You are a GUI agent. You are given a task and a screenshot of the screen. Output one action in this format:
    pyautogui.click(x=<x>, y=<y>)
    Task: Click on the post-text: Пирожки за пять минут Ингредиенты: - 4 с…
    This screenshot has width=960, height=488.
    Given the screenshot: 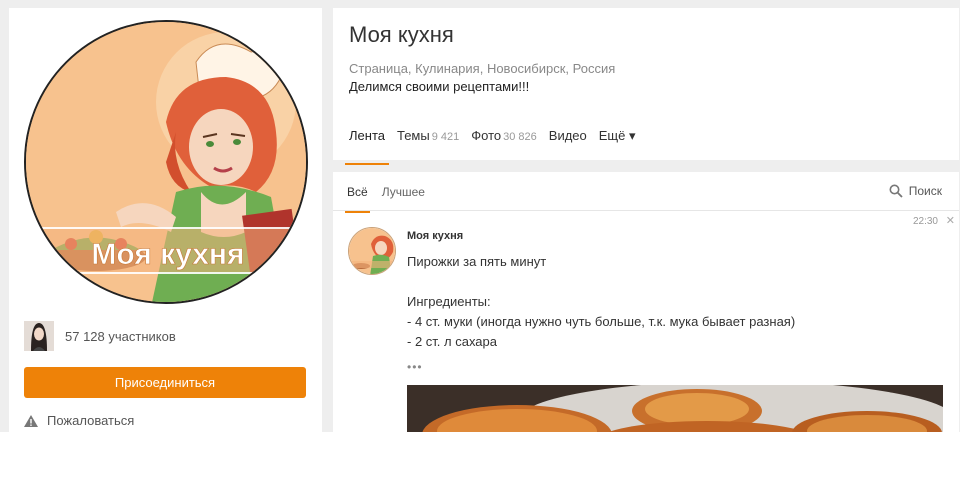 What is the action you would take?
    pyautogui.click(x=601, y=302)
    